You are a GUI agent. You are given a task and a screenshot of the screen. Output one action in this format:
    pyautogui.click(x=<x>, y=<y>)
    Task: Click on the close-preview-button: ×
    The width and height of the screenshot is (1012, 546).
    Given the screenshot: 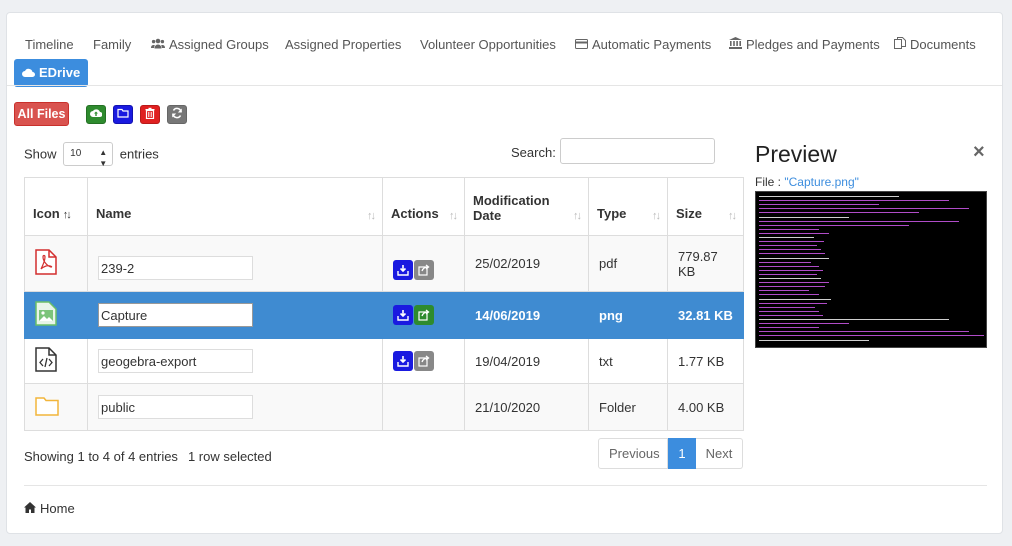 What is the action you would take?
    pyautogui.click(x=979, y=152)
    